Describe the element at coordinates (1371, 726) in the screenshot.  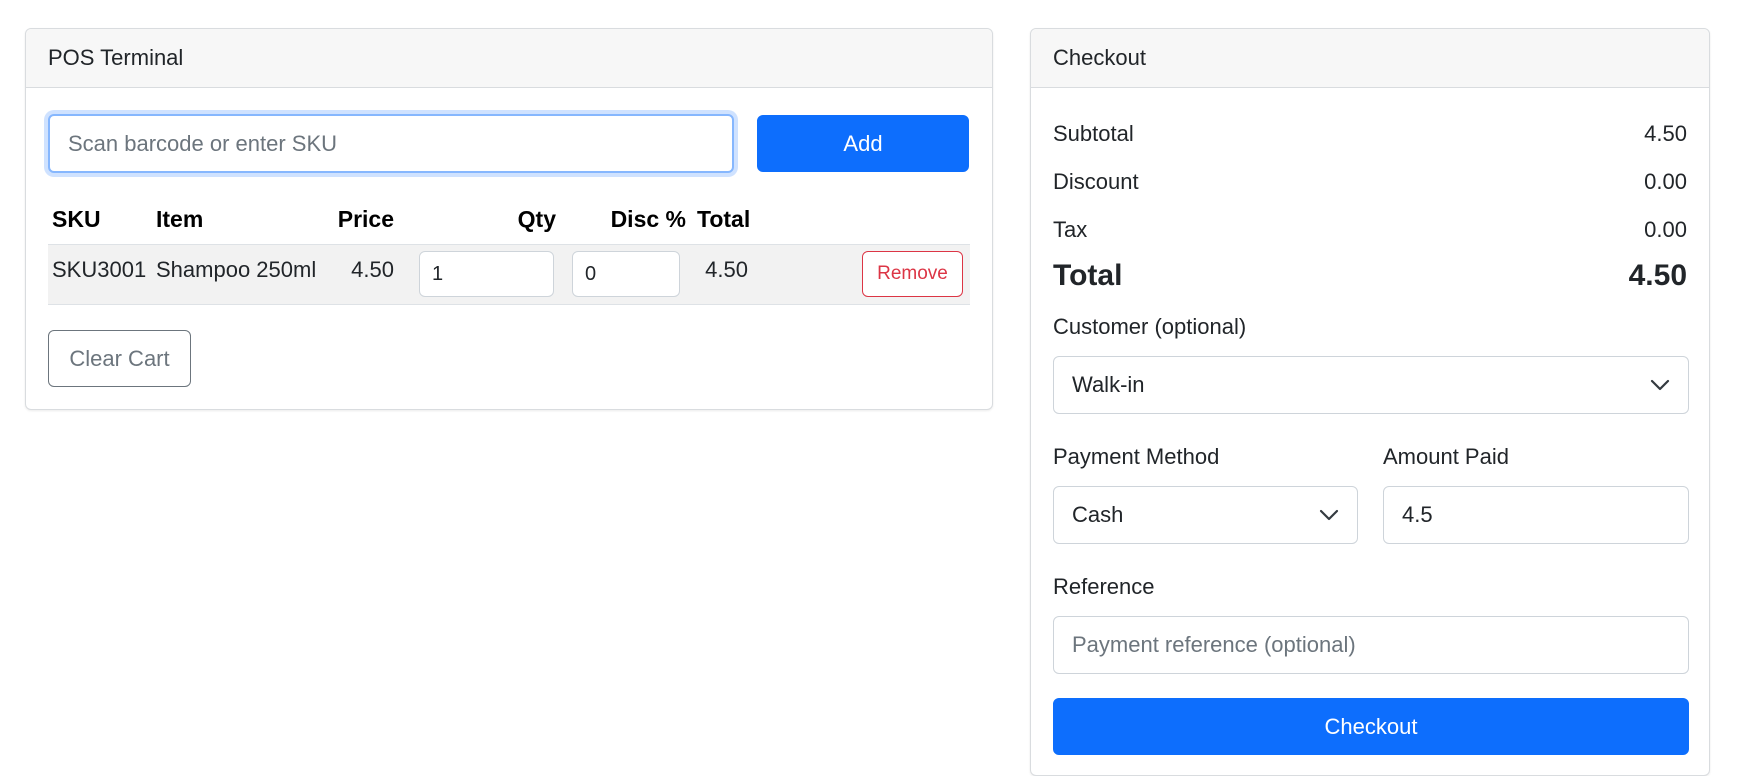
I see `checkout-button: Checkout` at that location.